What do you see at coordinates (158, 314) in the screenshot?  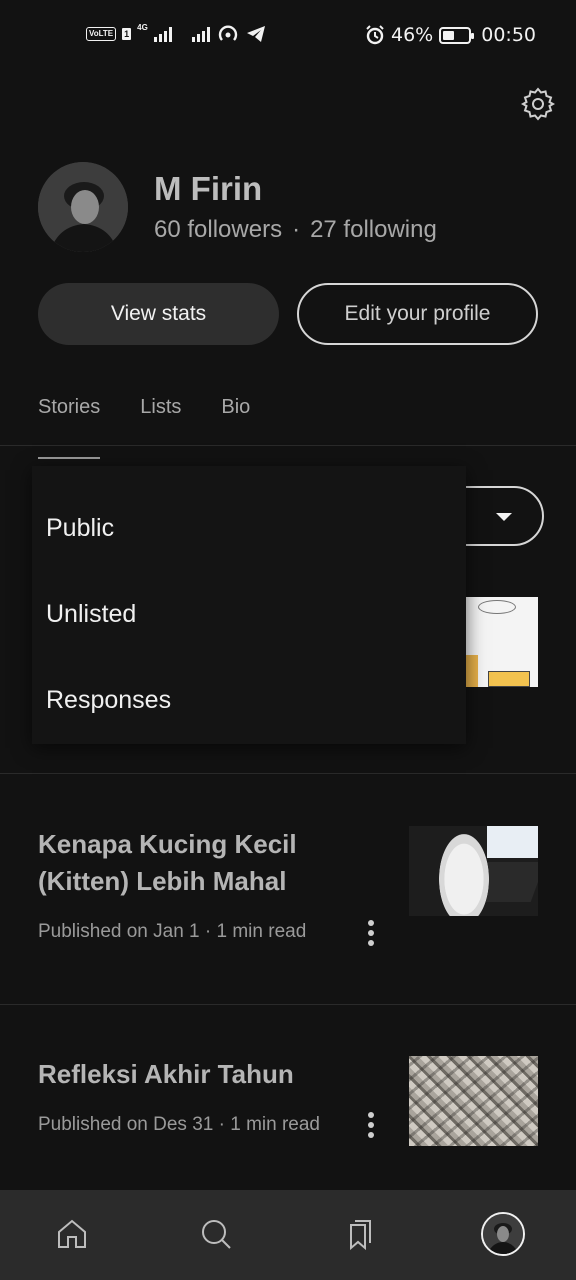 I see `view-stats-button: View stats` at bounding box center [158, 314].